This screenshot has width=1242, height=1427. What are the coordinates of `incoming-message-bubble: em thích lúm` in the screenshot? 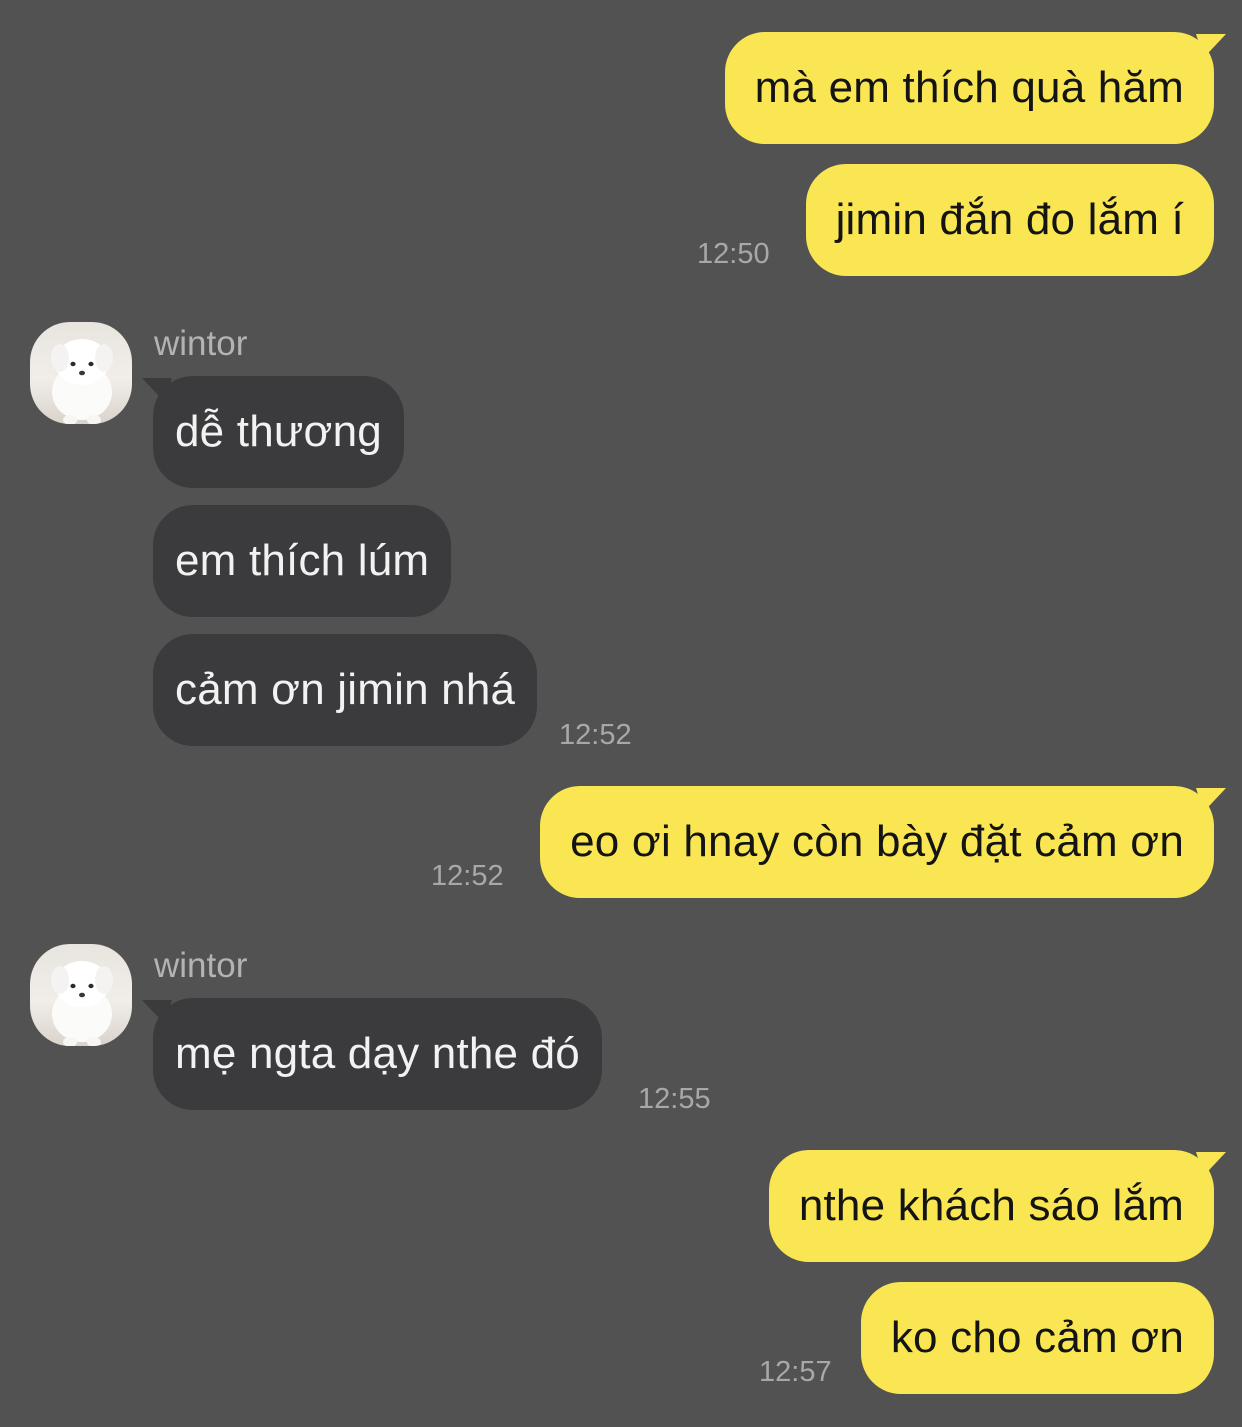 It's located at (302, 561).